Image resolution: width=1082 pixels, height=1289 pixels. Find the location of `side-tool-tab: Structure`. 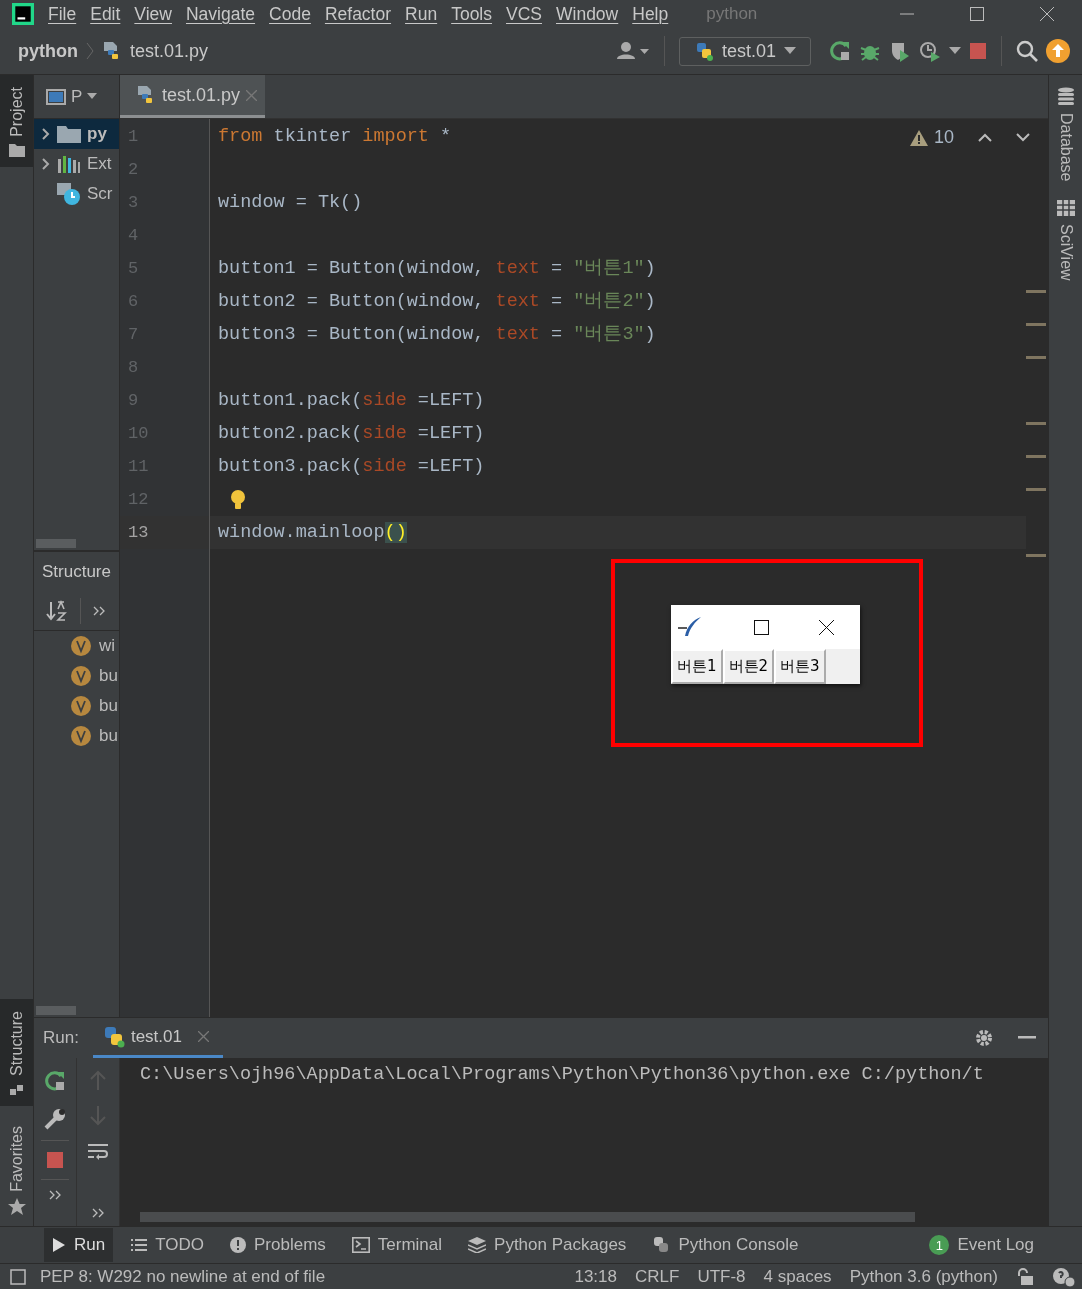

side-tool-tab: Structure is located at coordinates (16, 1053).